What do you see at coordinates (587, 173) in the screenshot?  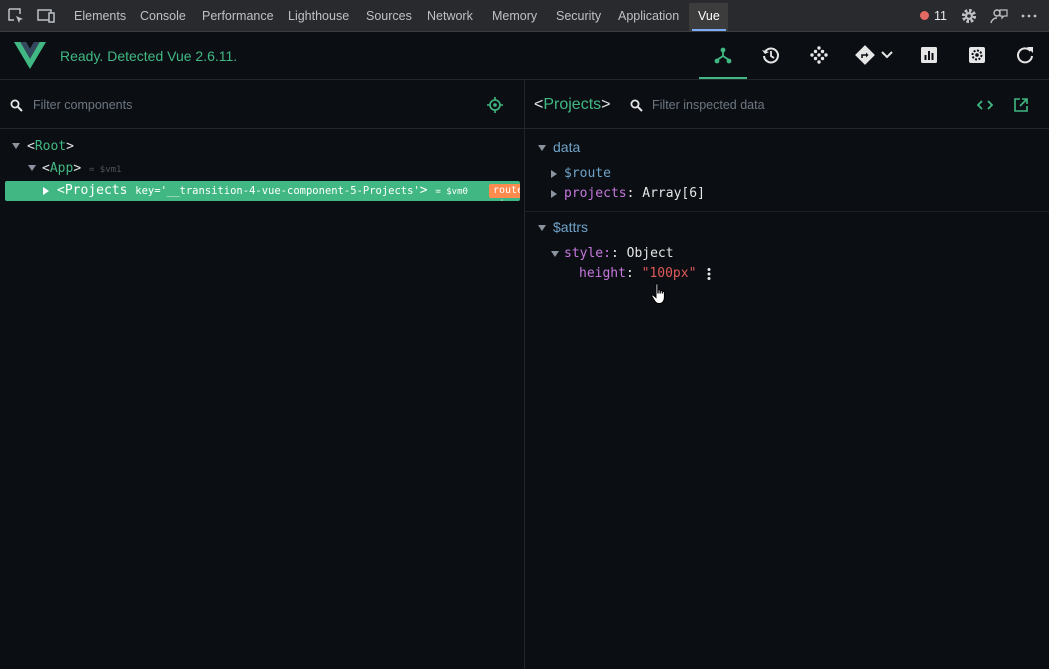 I see `prop-key: $route` at bounding box center [587, 173].